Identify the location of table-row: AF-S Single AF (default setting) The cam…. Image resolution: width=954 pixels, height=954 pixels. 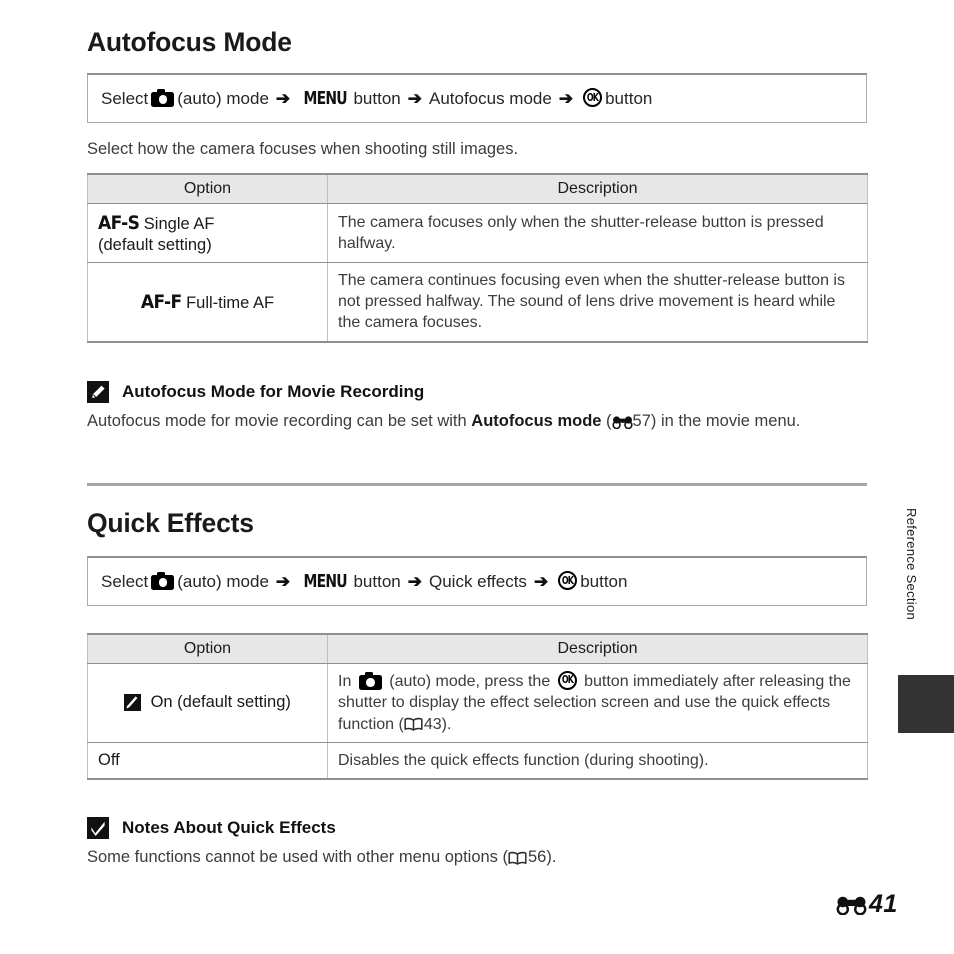
(477, 233).